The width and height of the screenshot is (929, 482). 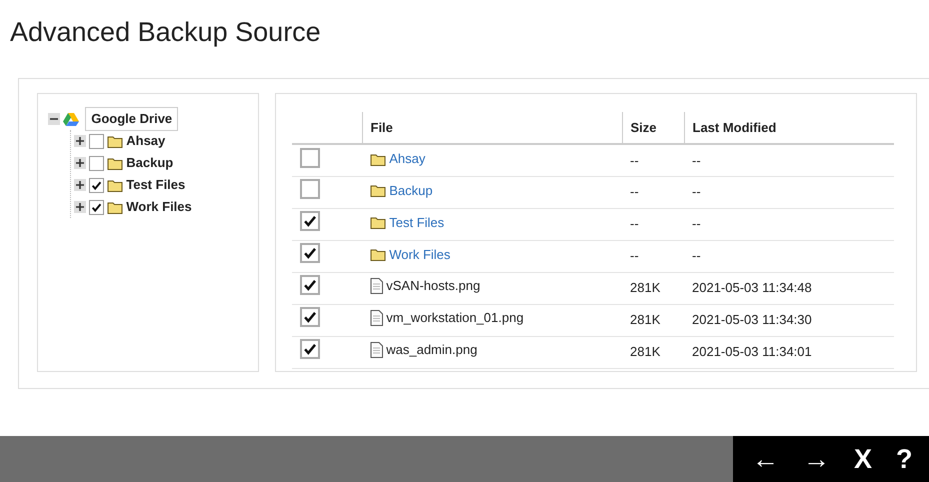 I want to click on file-name: vSAN-hosts.png, so click(x=433, y=286).